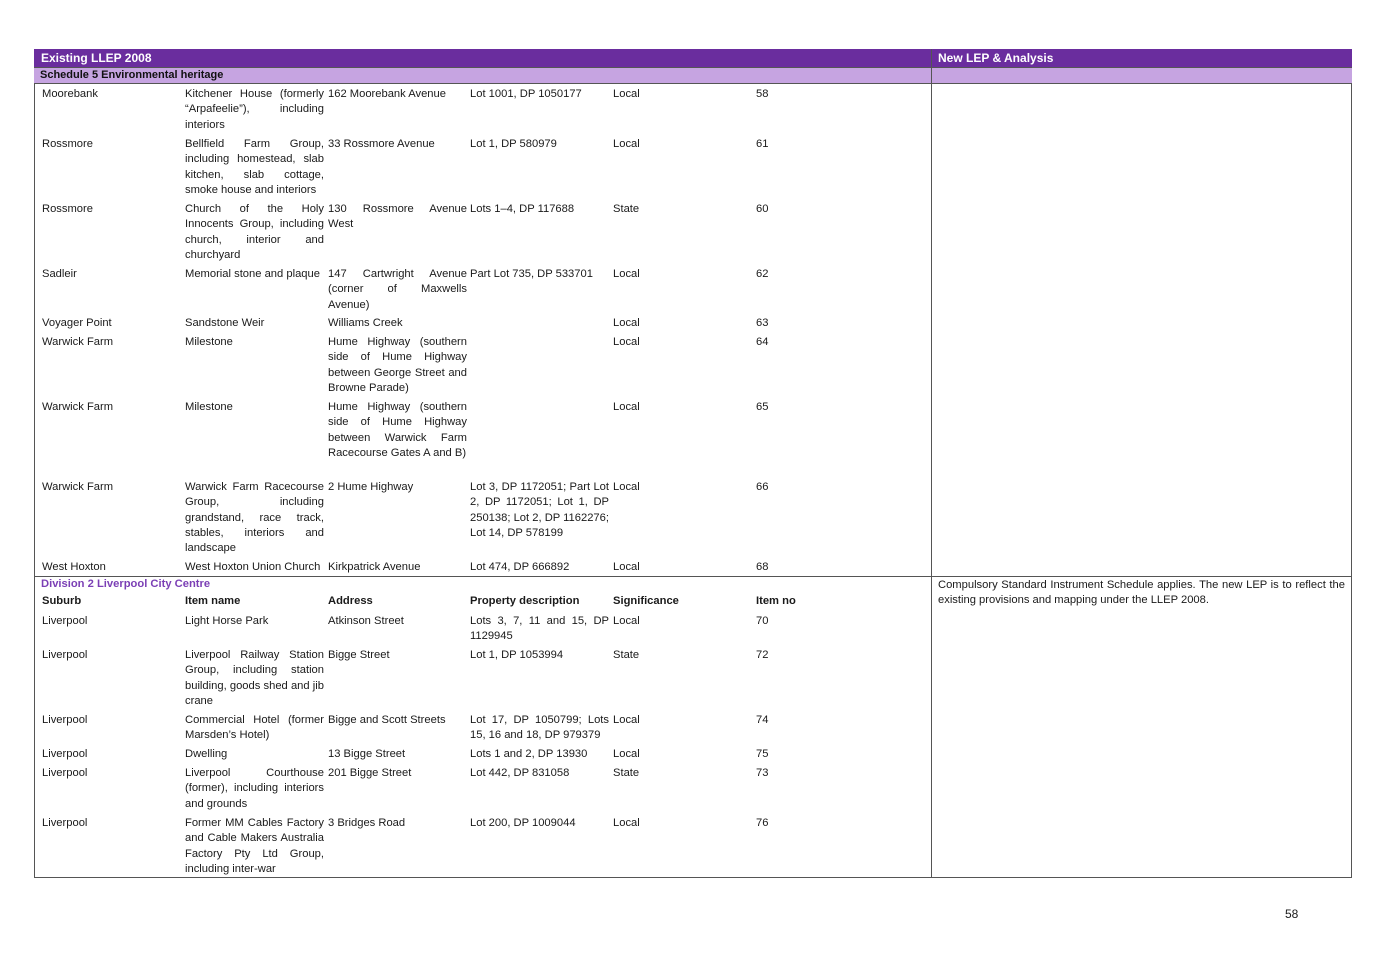 The width and height of the screenshot is (1382, 977). I want to click on page-number: 58, so click(1292, 914).